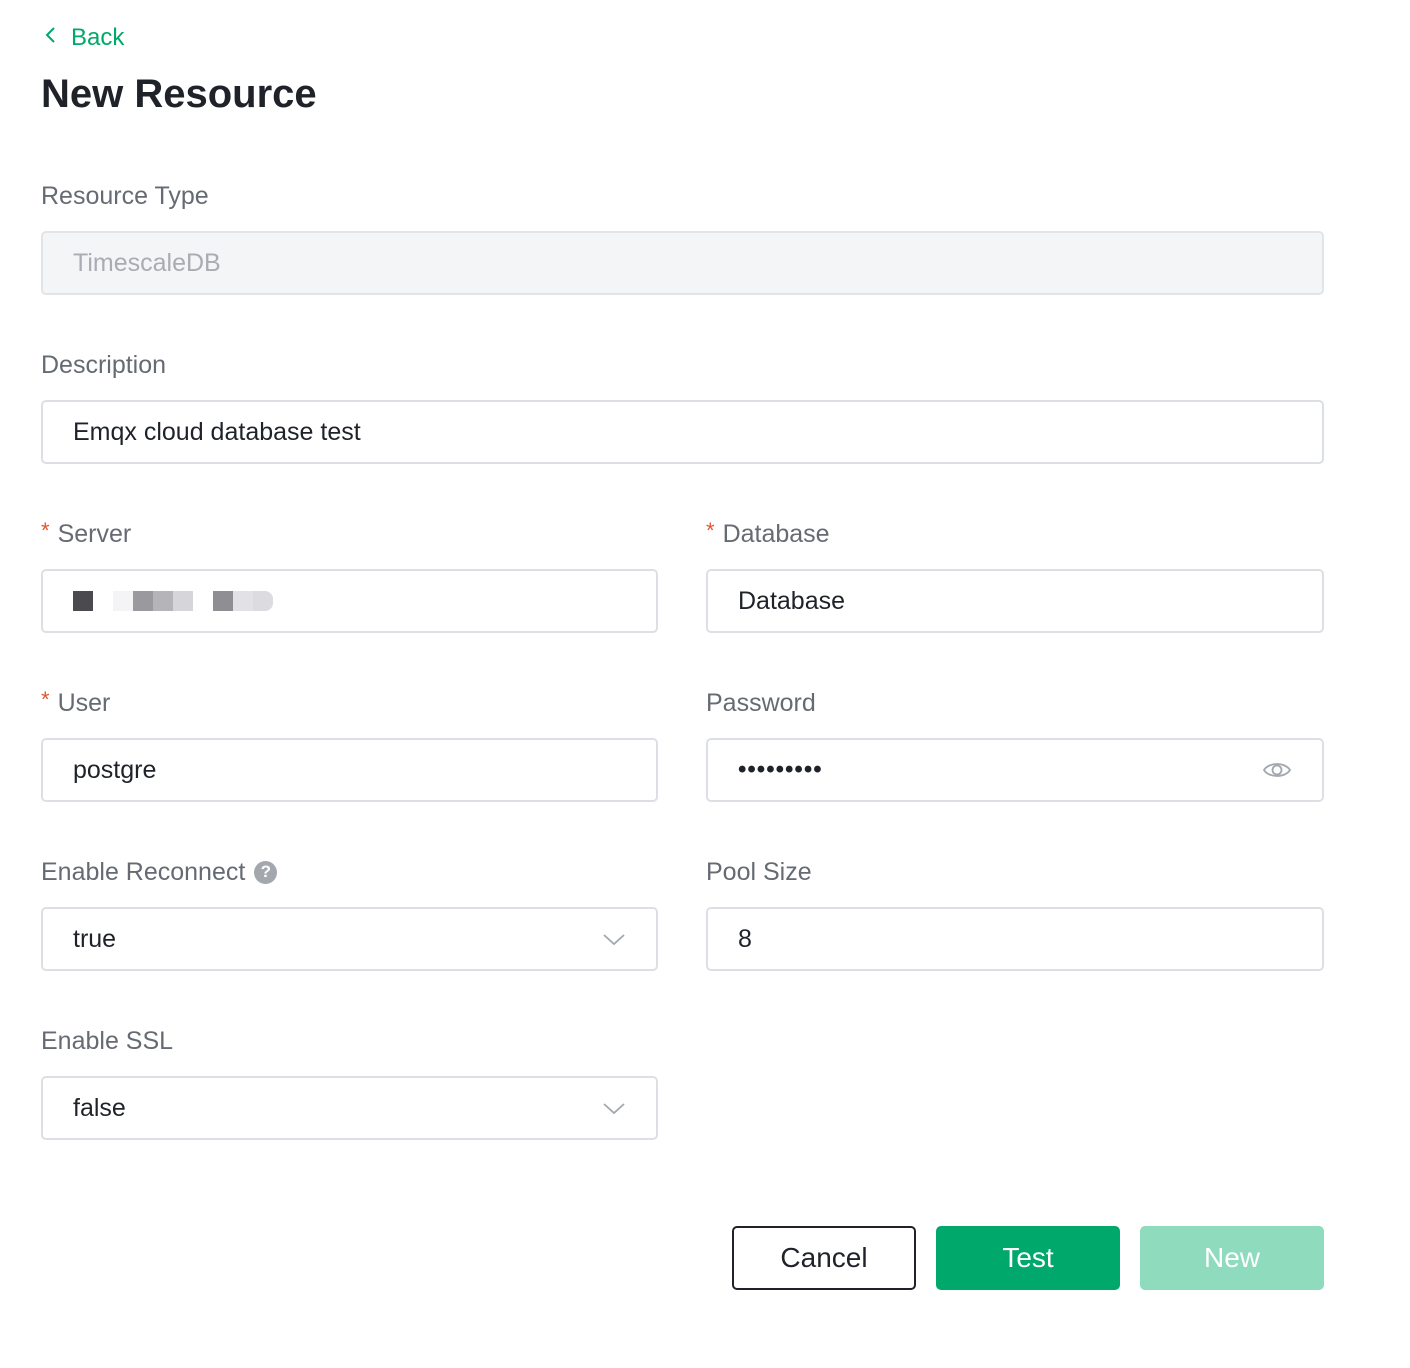  I want to click on description-field: Description Emqx cloud database test, so click(682, 406).